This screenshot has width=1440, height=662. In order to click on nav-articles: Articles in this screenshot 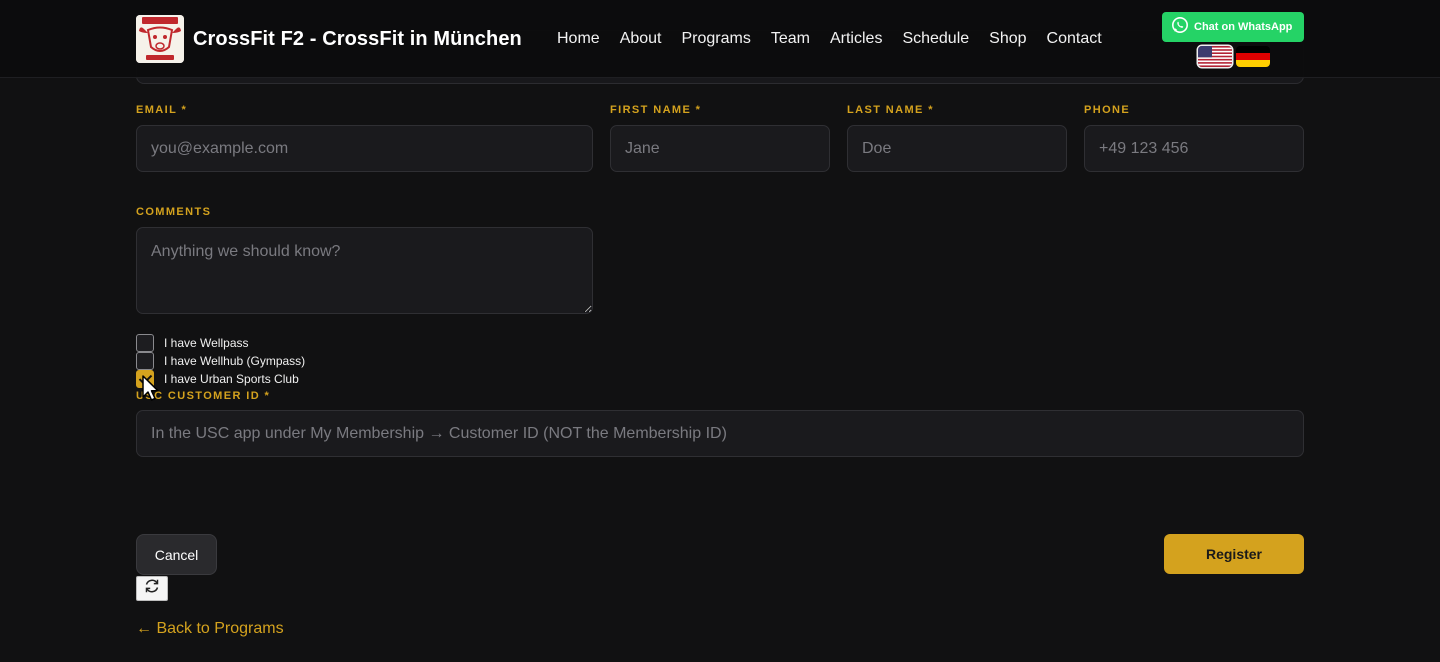, I will do `click(856, 39)`.